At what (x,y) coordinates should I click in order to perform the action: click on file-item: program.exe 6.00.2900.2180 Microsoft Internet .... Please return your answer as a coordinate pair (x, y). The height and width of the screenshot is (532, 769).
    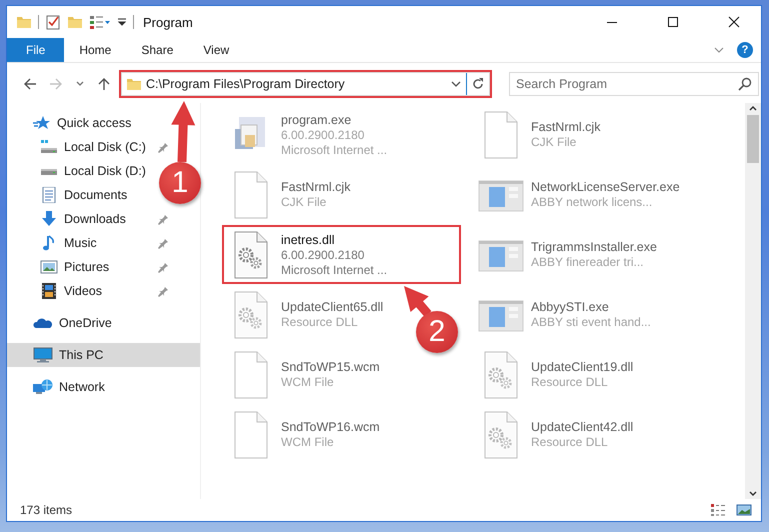
    Looking at the image, I should click on (307, 134).